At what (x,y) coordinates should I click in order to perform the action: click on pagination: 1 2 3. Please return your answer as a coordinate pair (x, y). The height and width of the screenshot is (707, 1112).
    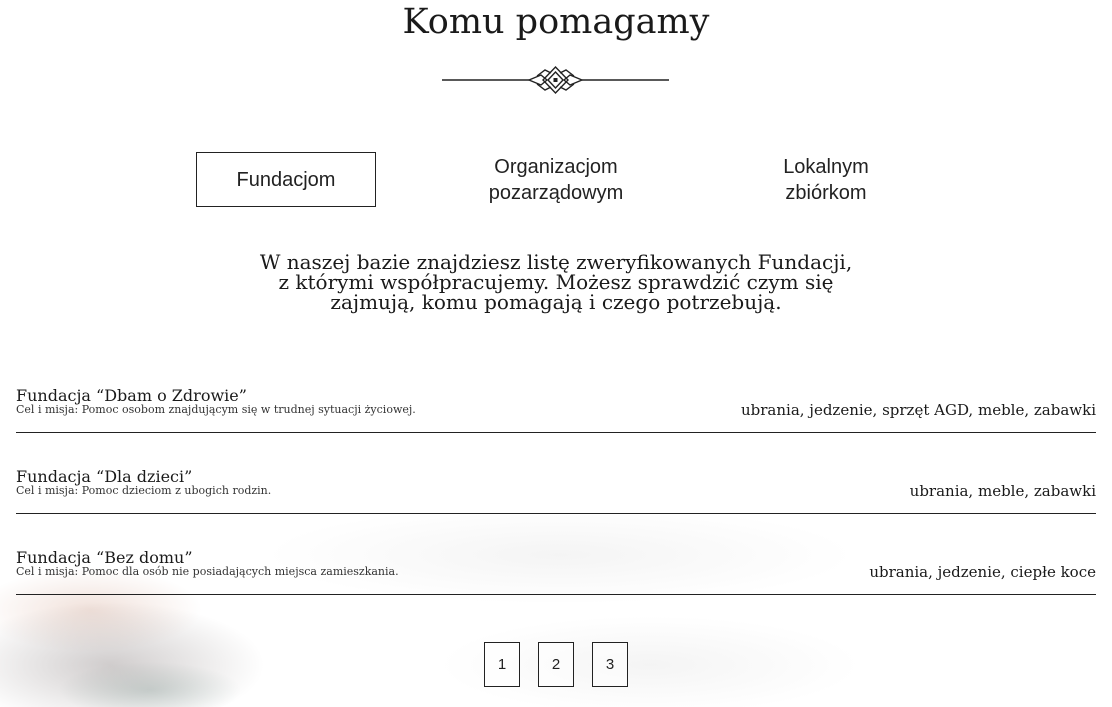
    Looking at the image, I should click on (556, 665).